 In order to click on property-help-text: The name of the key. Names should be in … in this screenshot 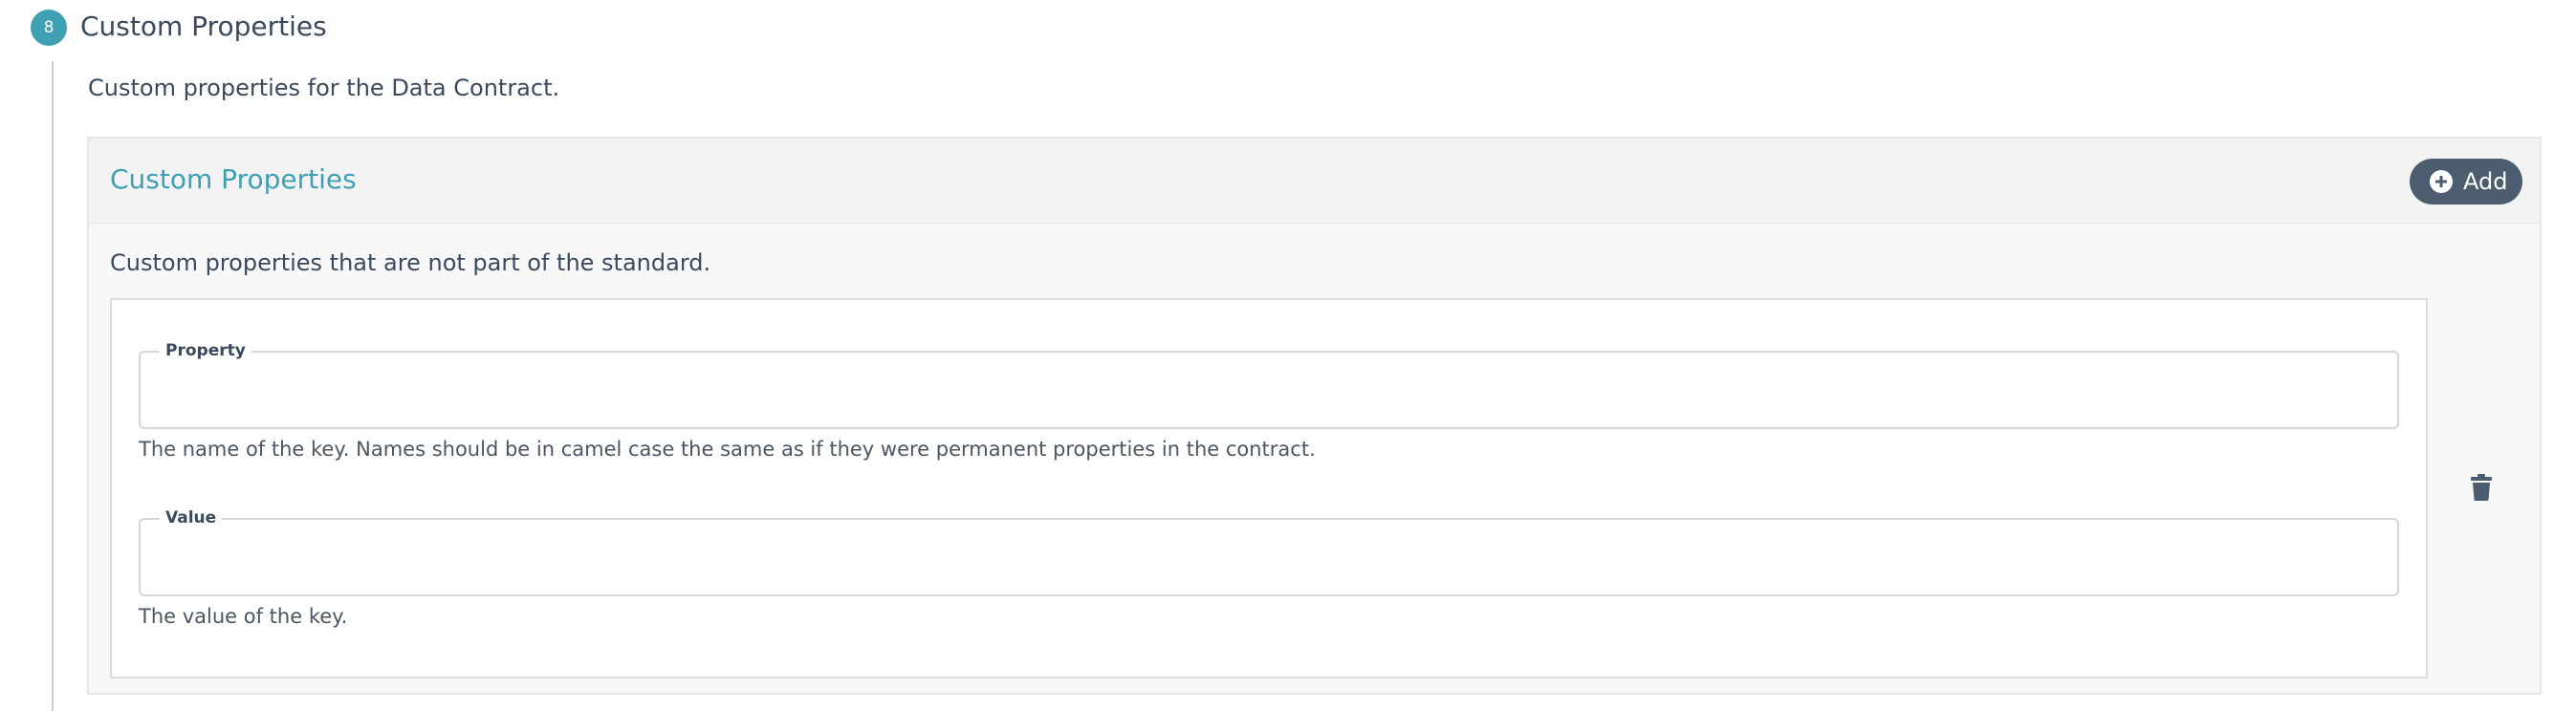, I will do `click(727, 450)`.